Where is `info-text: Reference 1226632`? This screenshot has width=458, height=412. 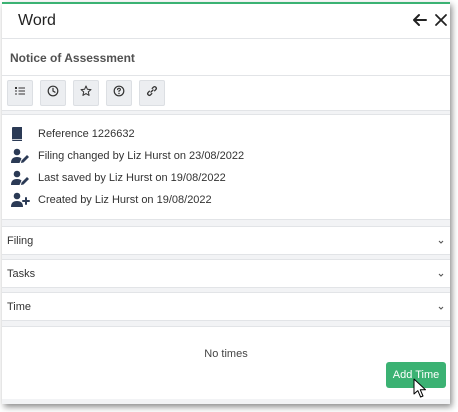 info-text: Reference 1226632 is located at coordinates (86, 134).